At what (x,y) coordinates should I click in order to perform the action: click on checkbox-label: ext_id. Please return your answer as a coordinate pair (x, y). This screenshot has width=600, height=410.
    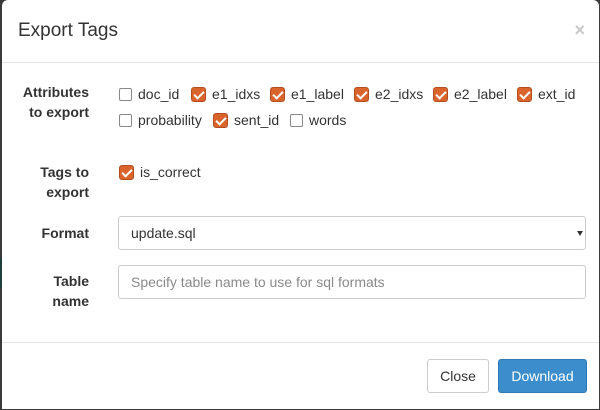
    Looking at the image, I should click on (557, 94).